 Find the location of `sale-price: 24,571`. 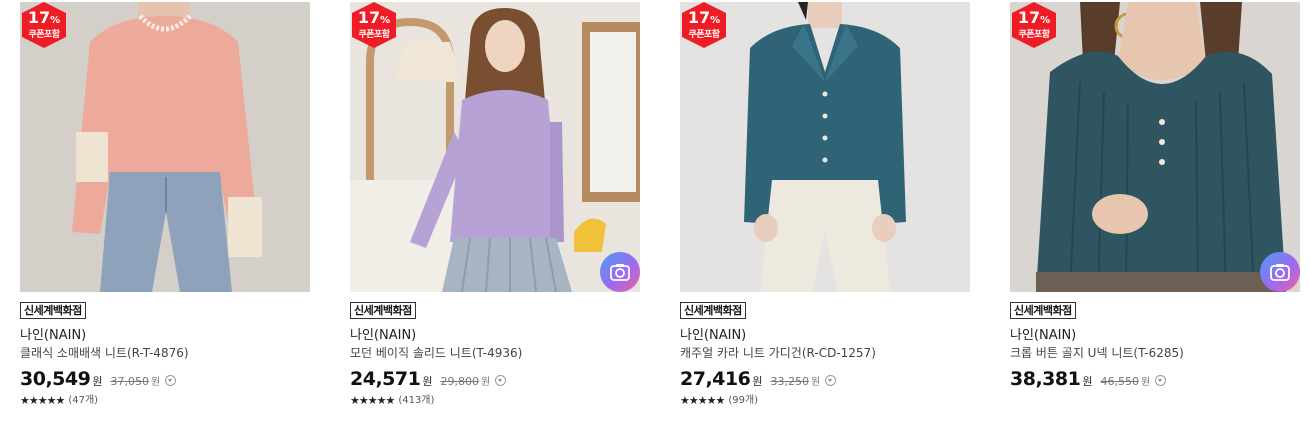

sale-price: 24,571 is located at coordinates (385, 379).